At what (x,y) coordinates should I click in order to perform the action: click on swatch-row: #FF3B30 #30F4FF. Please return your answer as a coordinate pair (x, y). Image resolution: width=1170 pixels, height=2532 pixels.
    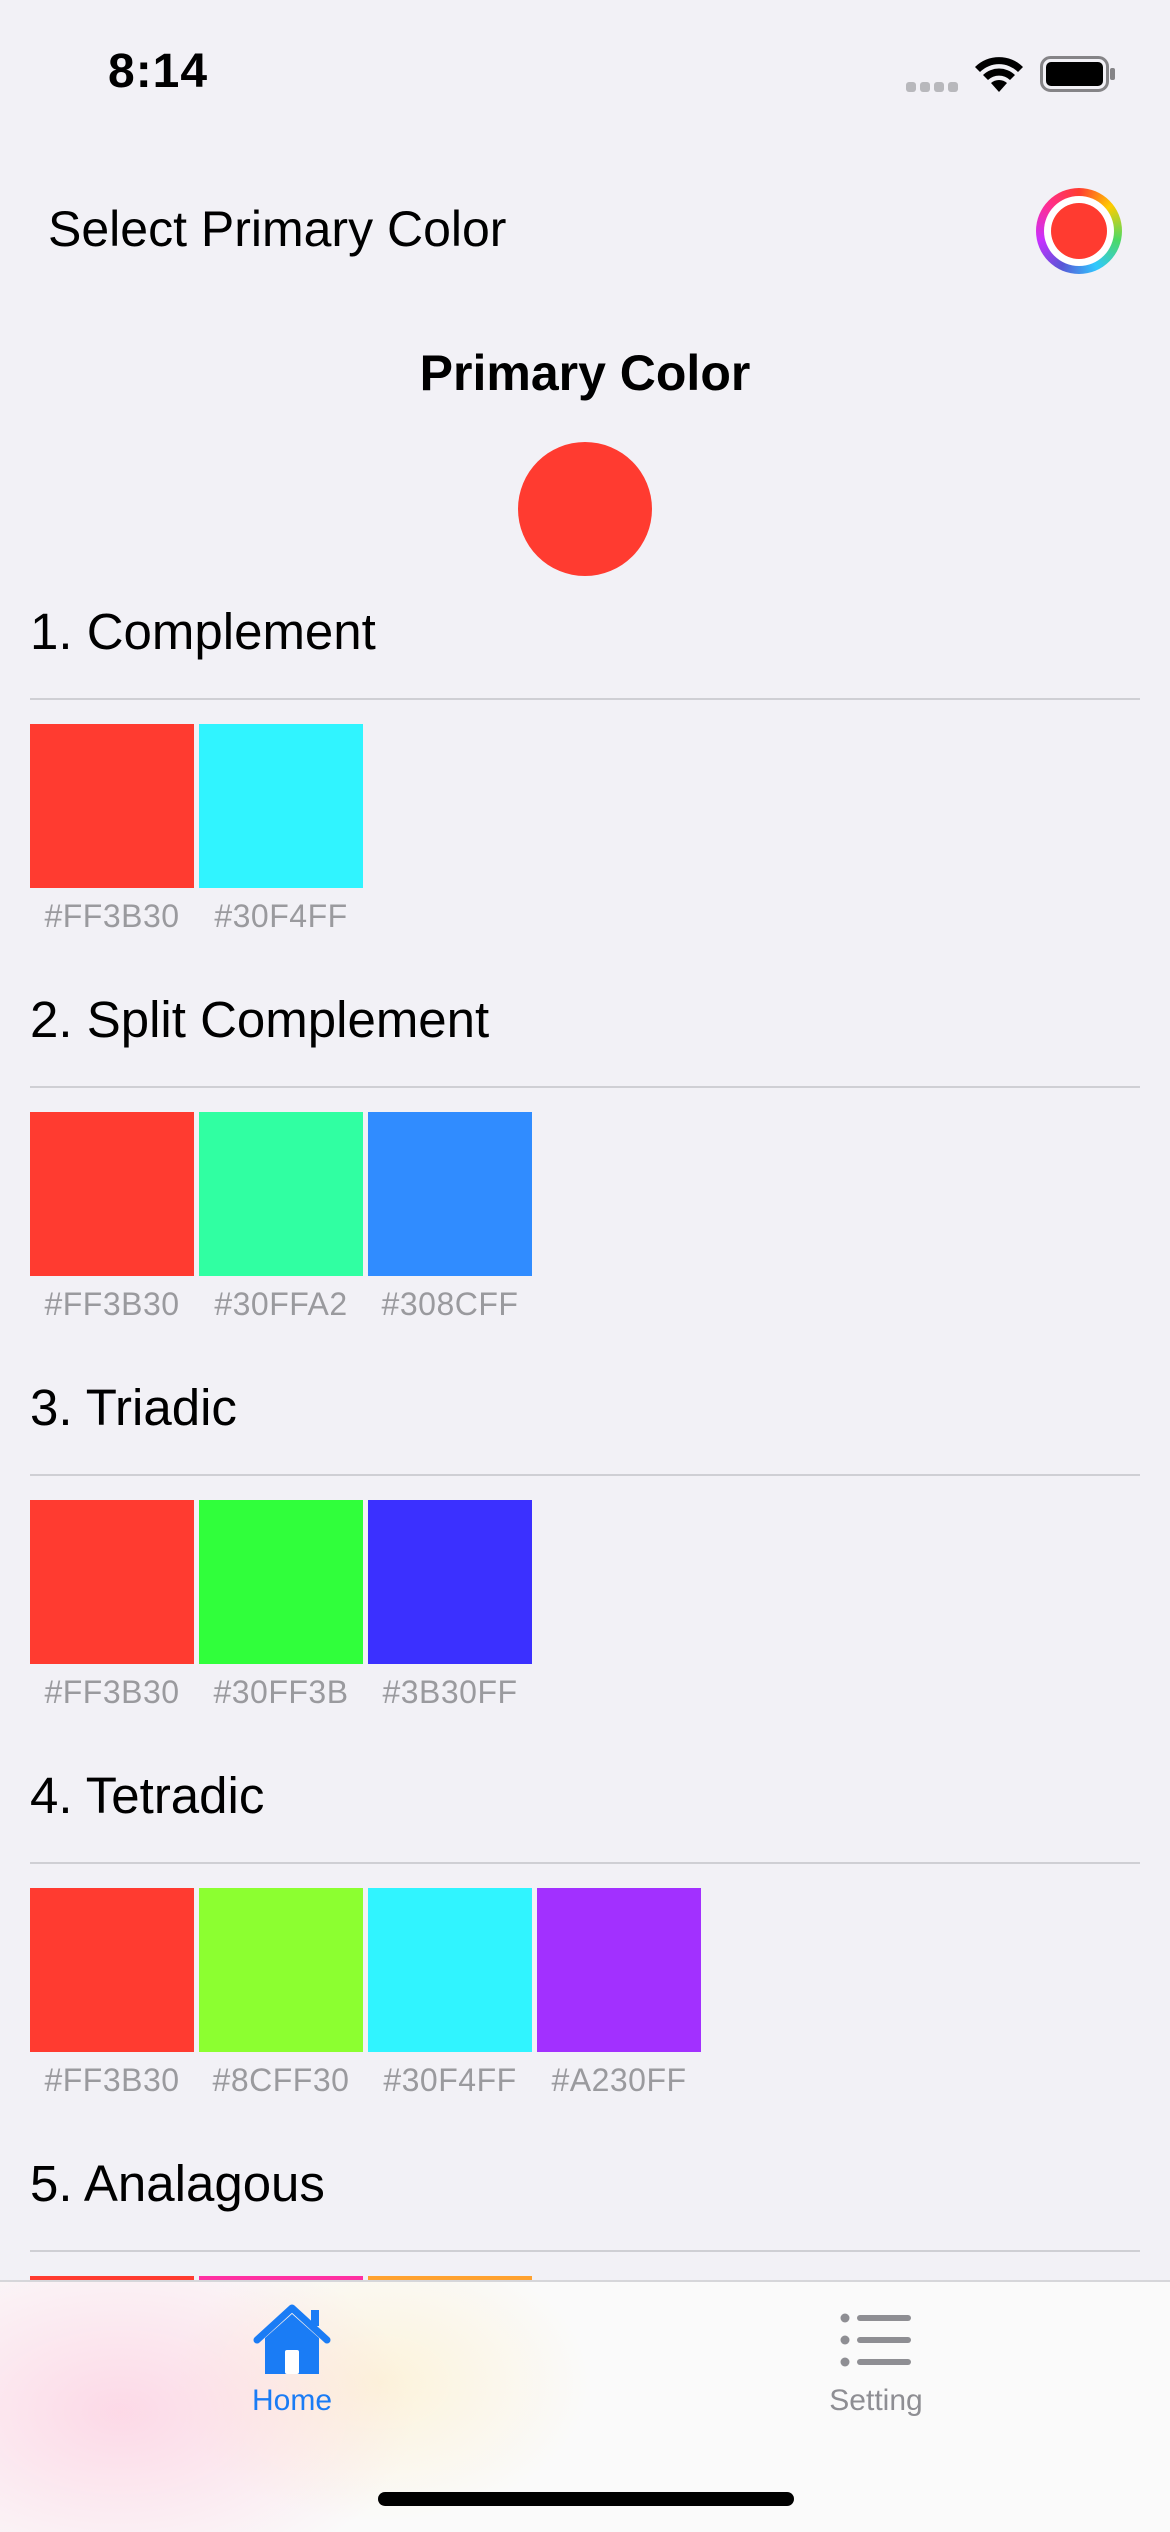
    Looking at the image, I should click on (196, 829).